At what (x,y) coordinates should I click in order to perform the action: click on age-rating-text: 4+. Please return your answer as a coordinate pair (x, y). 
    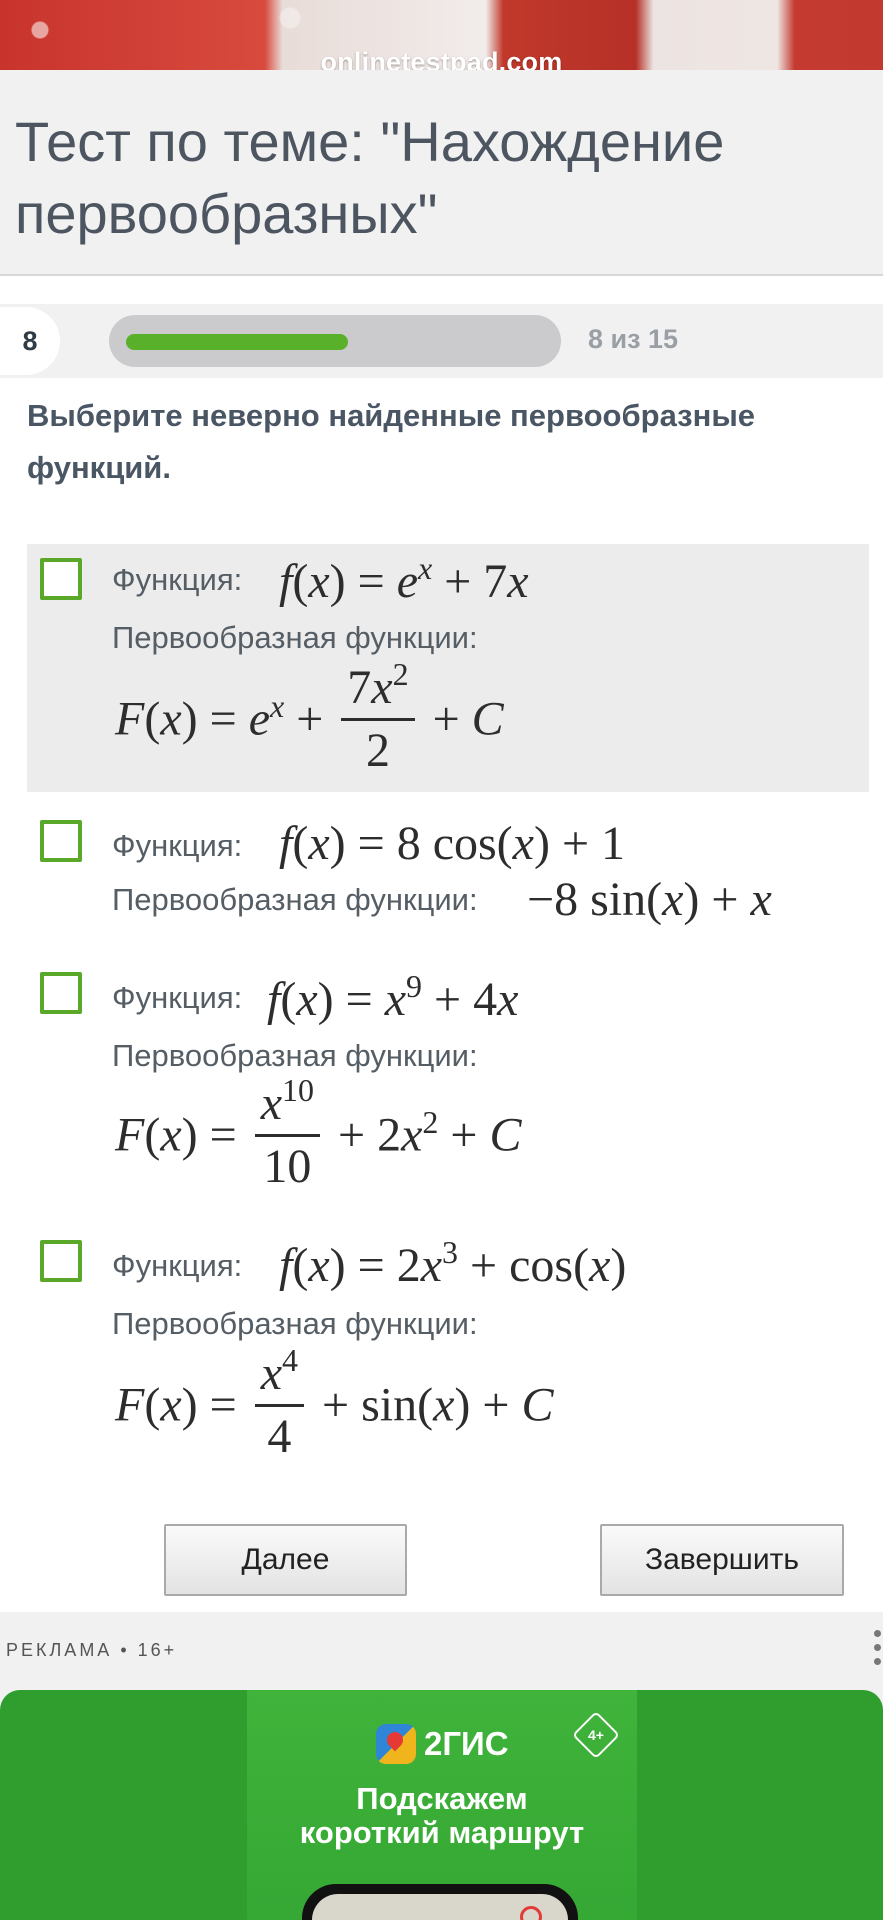
    Looking at the image, I should click on (596, 1735).